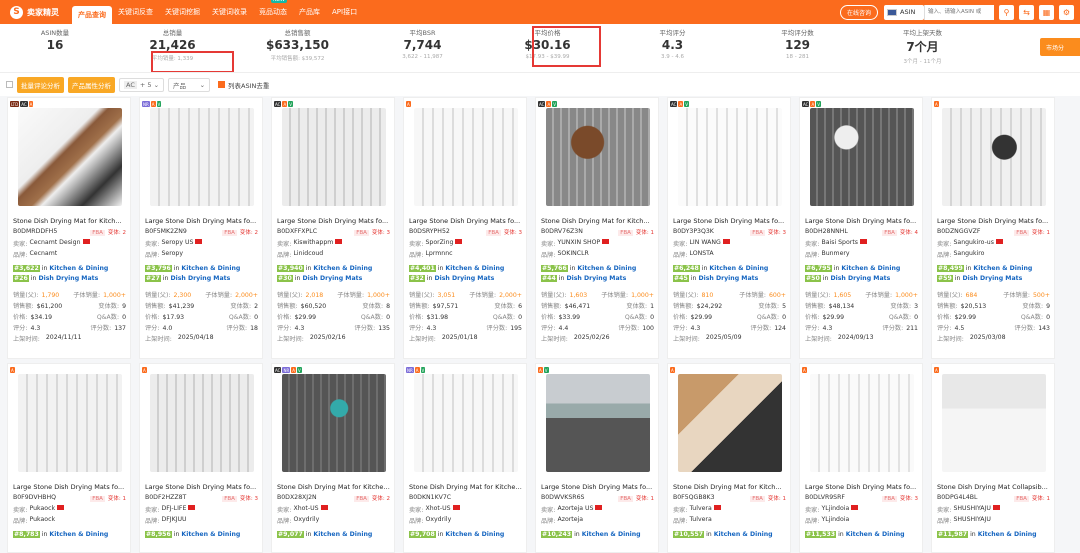 Image resolution: width=1080 pixels, height=553 pixels. I want to click on translate-icon: ⇆, so click(1026, 12).